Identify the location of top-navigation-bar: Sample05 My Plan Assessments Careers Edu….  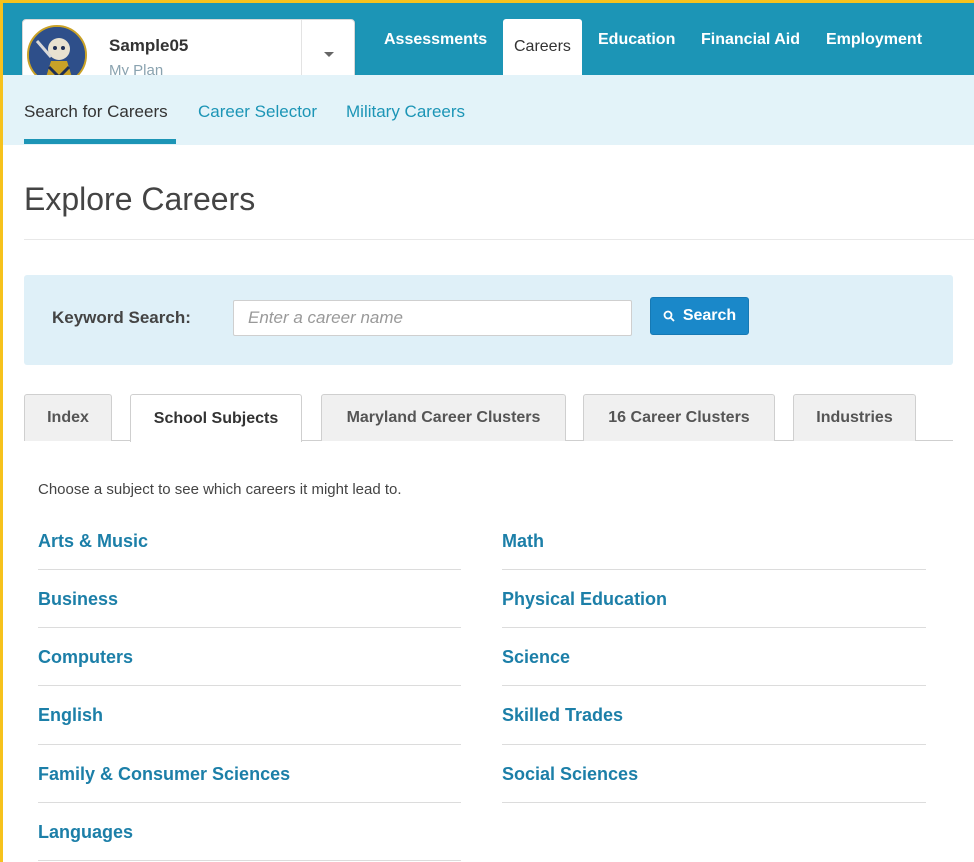
(488, 46).